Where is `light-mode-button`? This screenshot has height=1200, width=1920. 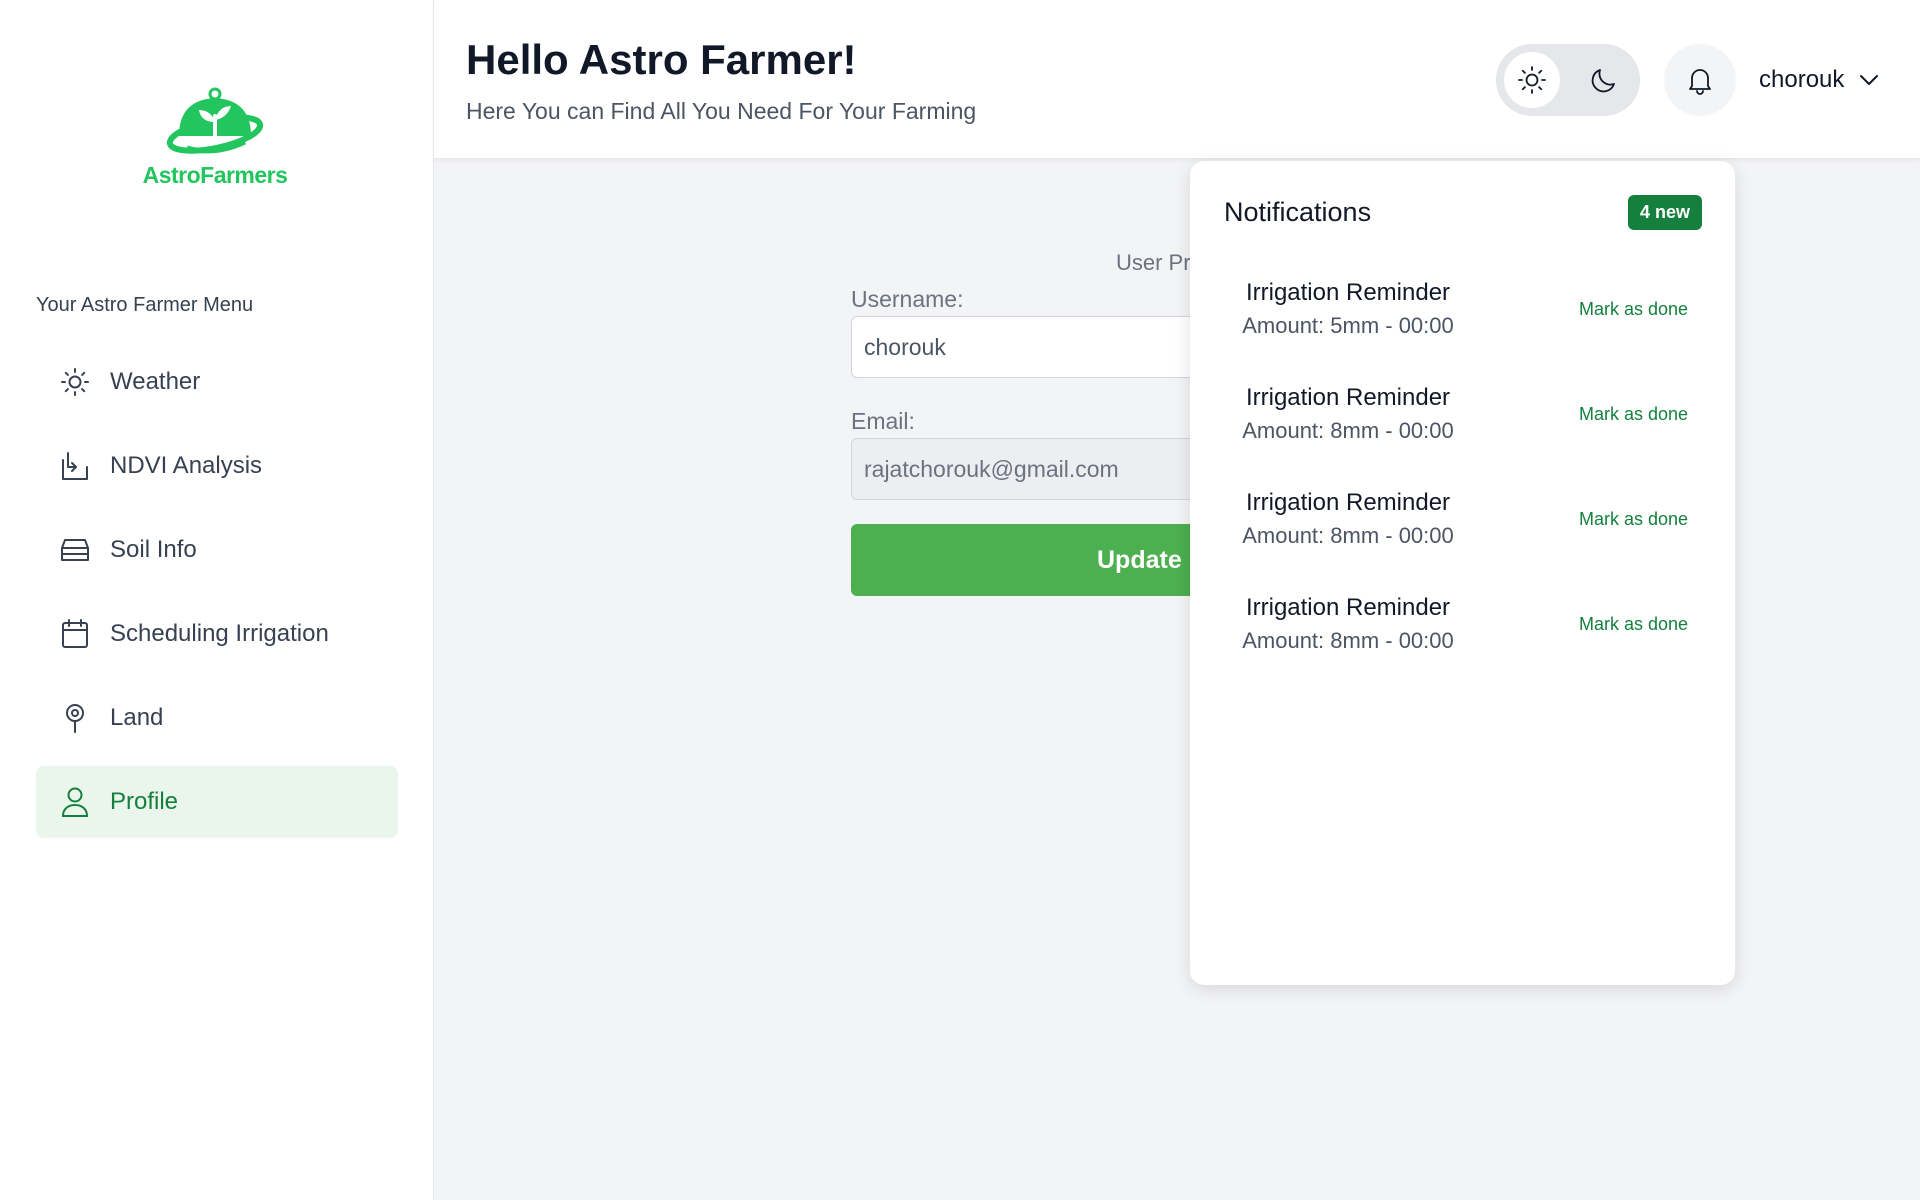
light-mode-button is located at coordinates (1532, 80).